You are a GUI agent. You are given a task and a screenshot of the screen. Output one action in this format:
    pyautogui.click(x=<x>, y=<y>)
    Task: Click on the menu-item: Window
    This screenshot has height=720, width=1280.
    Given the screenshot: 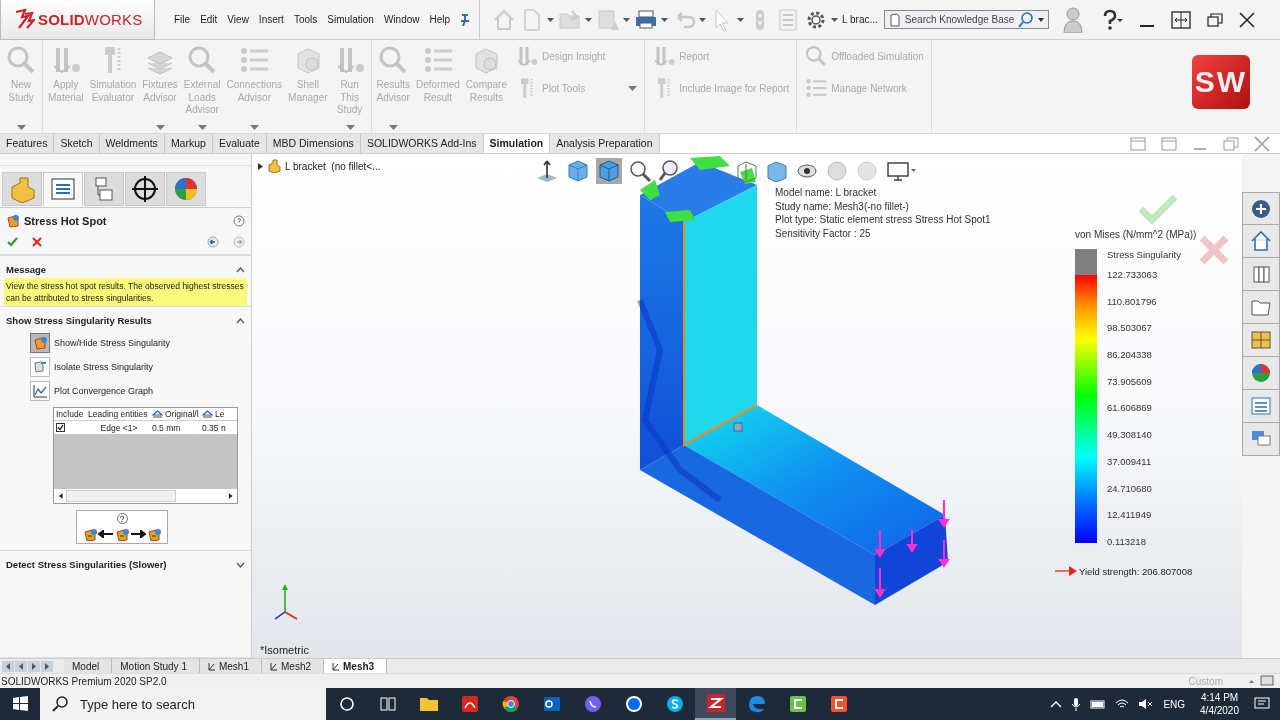 What is the action you would take?
    pyautogui.click(x=401, y=19)
    